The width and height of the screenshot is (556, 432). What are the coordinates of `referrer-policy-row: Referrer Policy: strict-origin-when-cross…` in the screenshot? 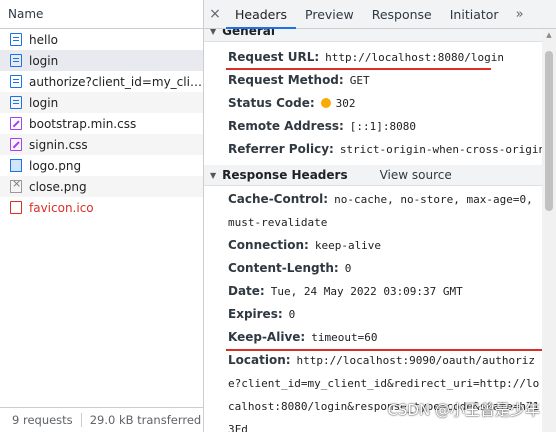 It's located at (373, 149).